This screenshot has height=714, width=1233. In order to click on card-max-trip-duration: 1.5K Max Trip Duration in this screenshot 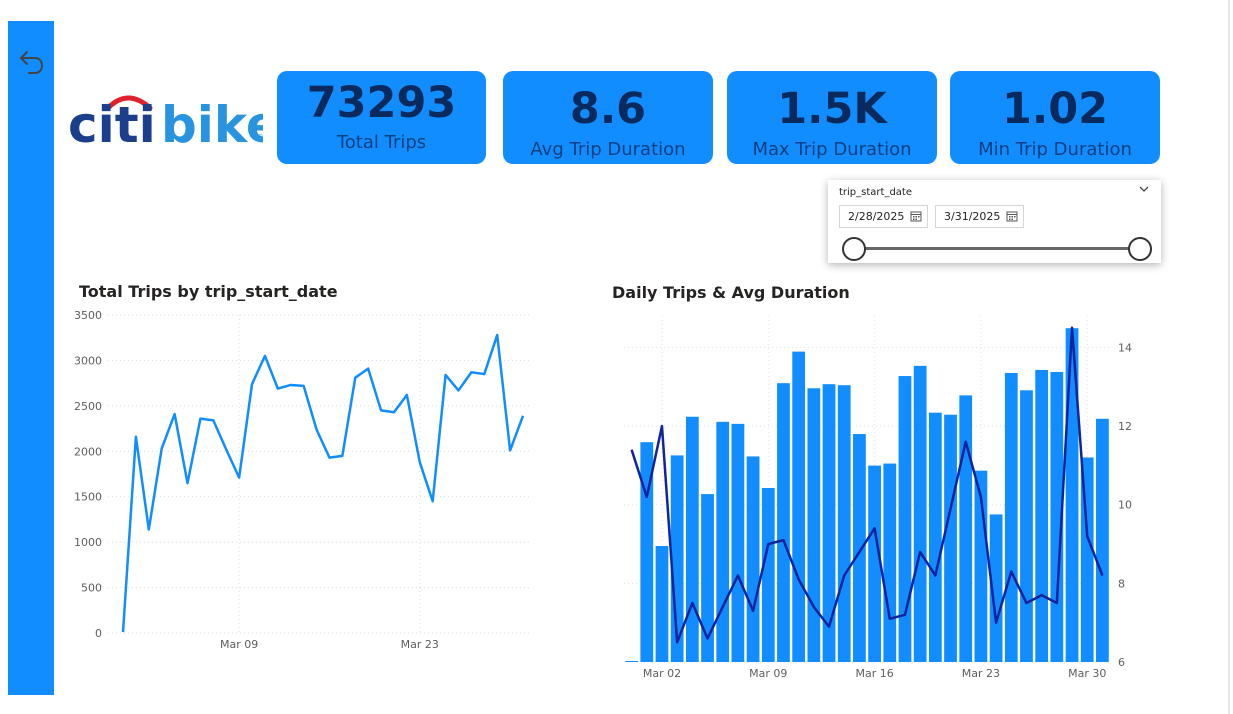, I will do `click(832, 117)`.